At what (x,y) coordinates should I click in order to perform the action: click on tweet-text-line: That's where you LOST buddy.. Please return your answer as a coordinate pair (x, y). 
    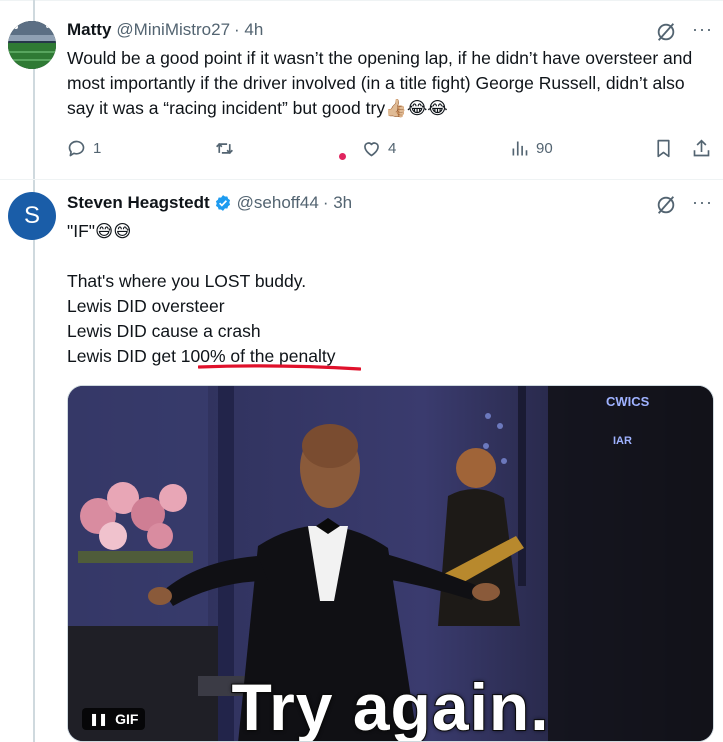
    Looking at the image, I should click on (187, 281).